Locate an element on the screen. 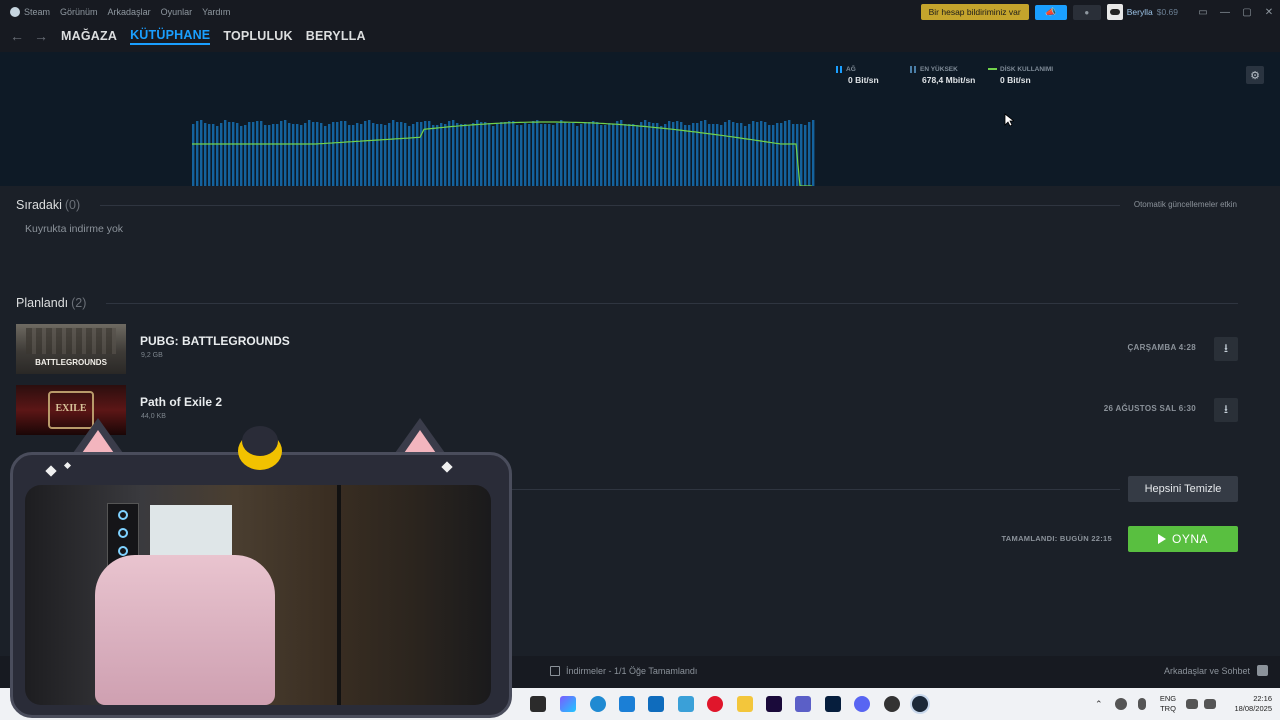 This screenshot has width=1280, height=720. chevron-up-icon: ⌃ is located at coordinates (1100, 704).